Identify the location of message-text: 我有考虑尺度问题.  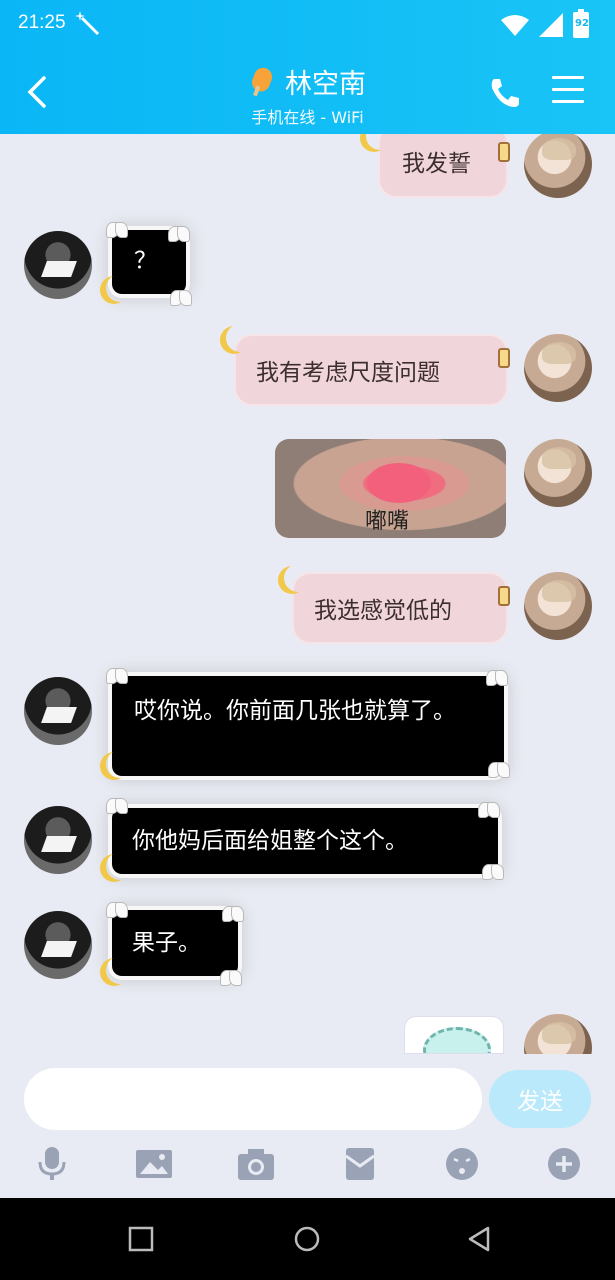
(348, 373).